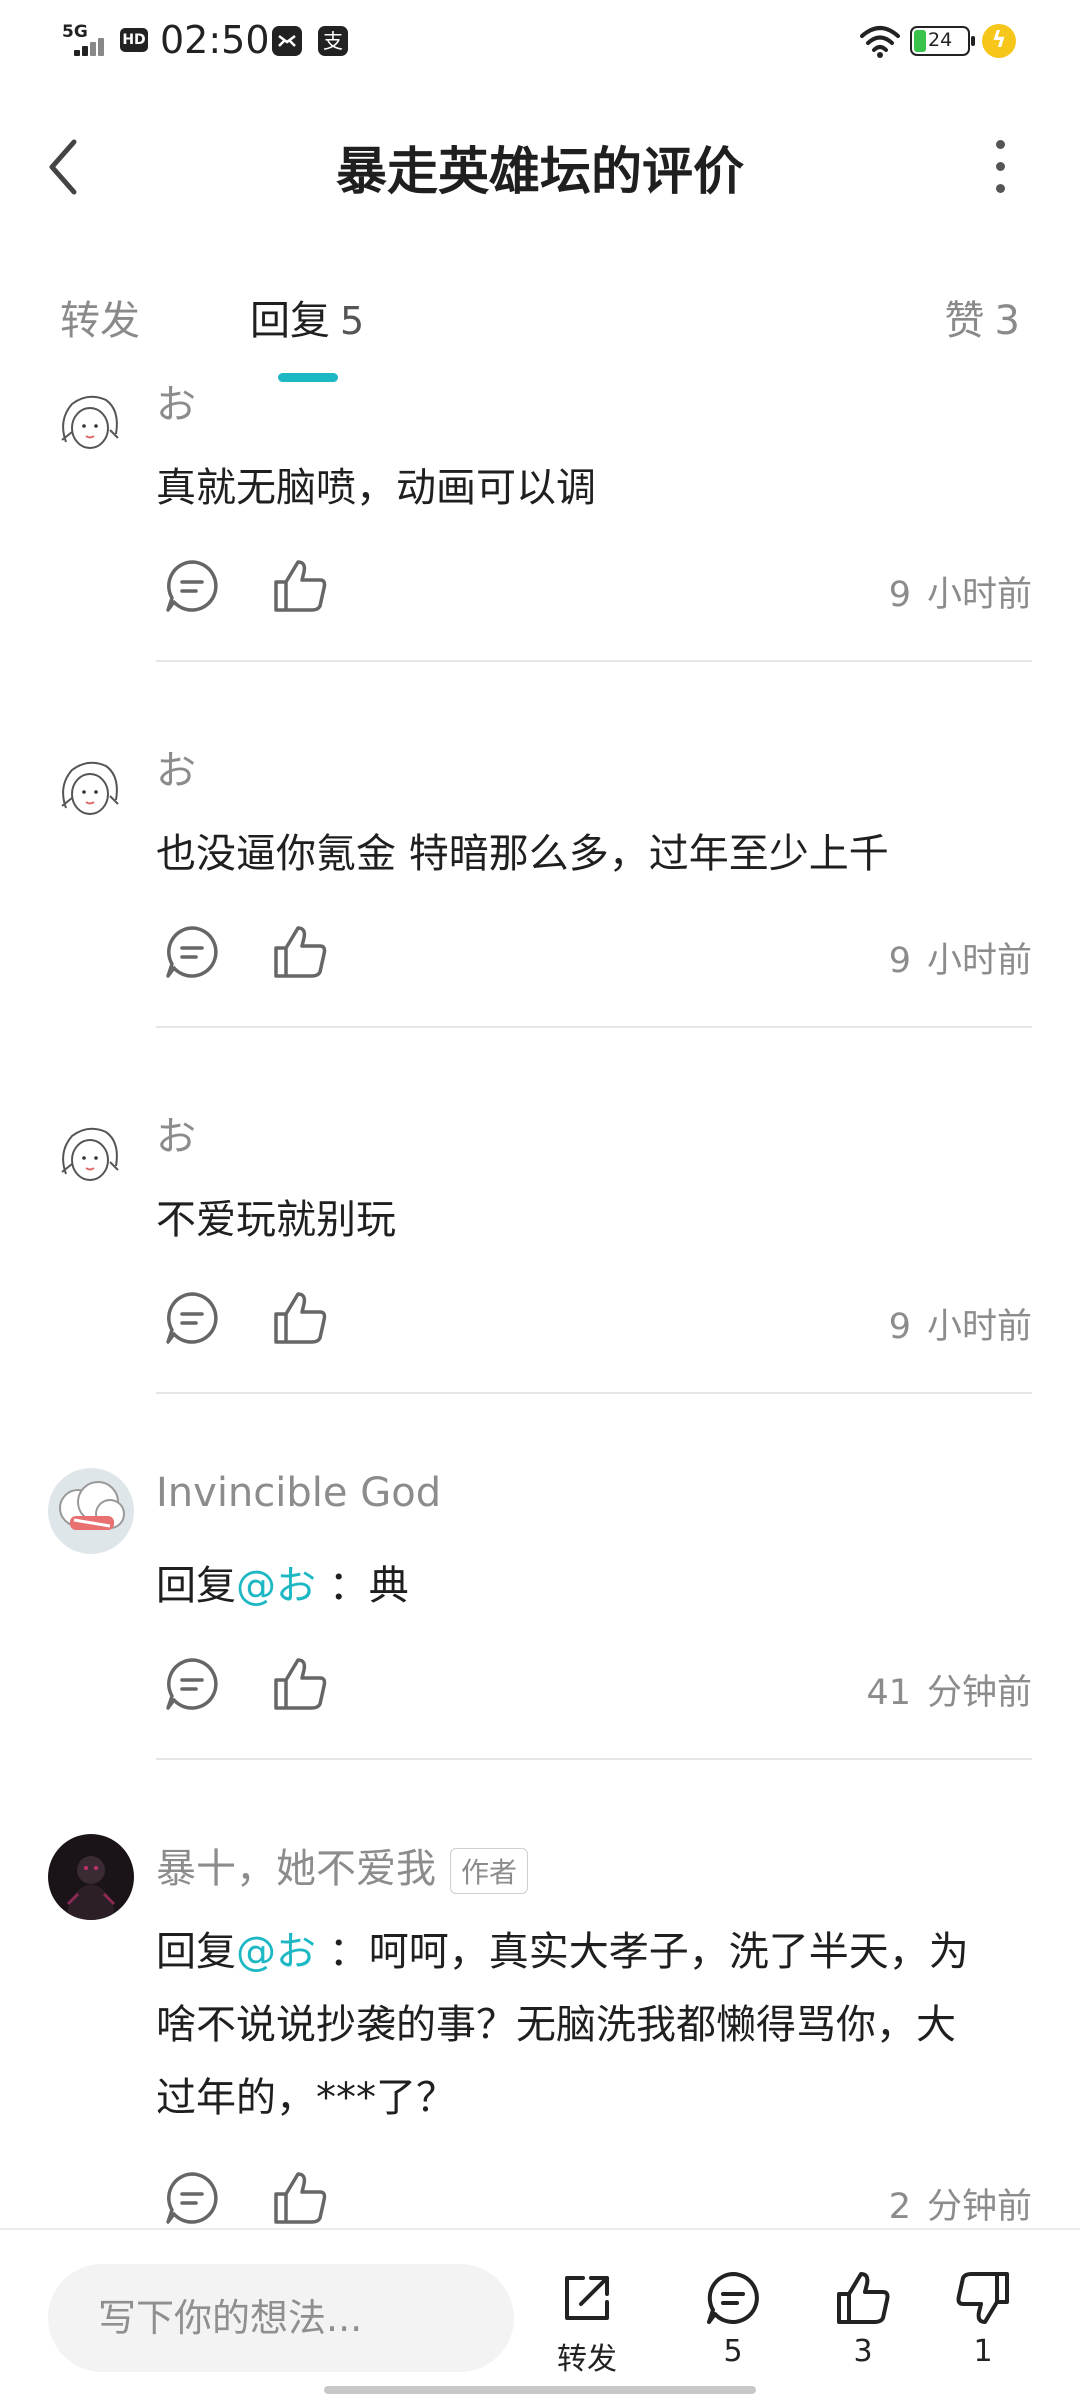 The height and width of the screenshot is (2400, 1080). I want to click on comment-body-line: ：呵呵，真实大孝子，洗了半天，为, so click(642, 1952).